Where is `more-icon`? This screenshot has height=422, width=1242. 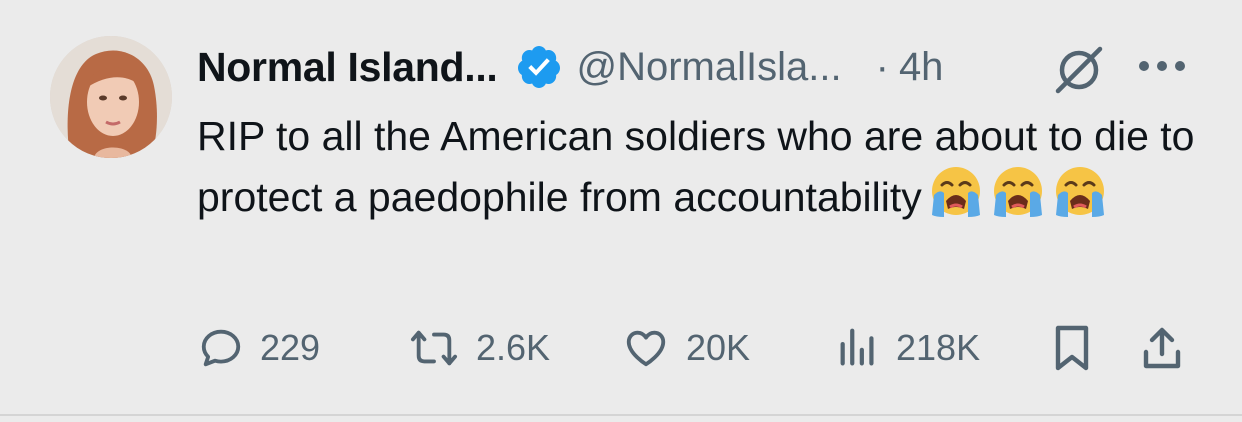 more-icon is located at coordinates (1162, 66).